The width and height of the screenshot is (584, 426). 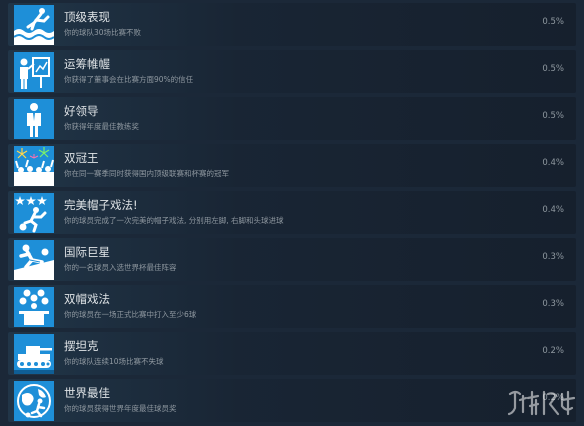 What do you see at coordinates (130, 314) in the screenshot?
I see `achievement-description: 你的球员在一场正式比赛中打入至少6球` at bounding box center [130, 314].